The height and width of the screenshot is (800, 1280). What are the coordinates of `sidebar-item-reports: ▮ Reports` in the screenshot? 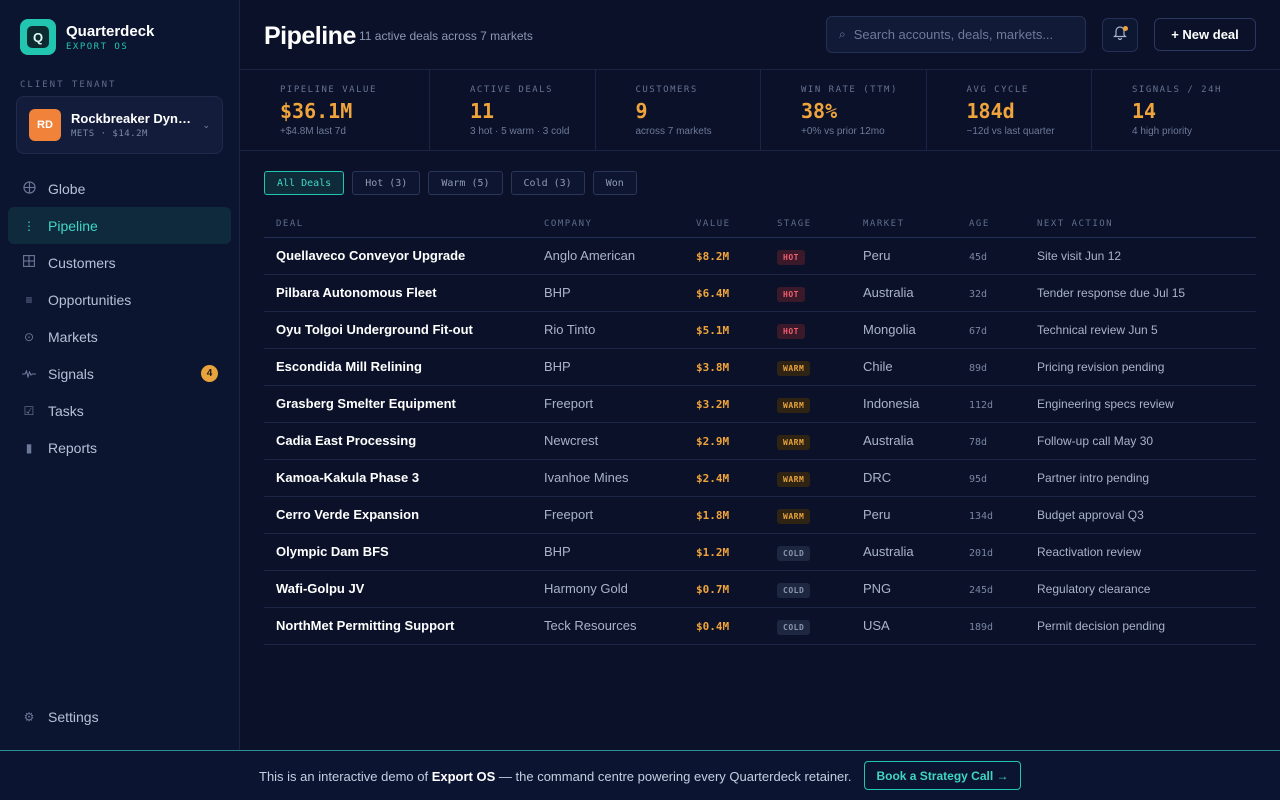 It's located at (119, 447).